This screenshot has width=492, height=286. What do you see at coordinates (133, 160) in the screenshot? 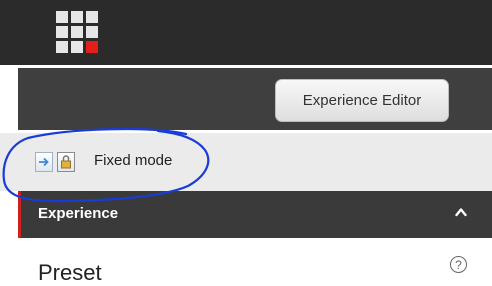
I see `fixed-mode-label: Fixed mode` at bounding box center [133, 160].